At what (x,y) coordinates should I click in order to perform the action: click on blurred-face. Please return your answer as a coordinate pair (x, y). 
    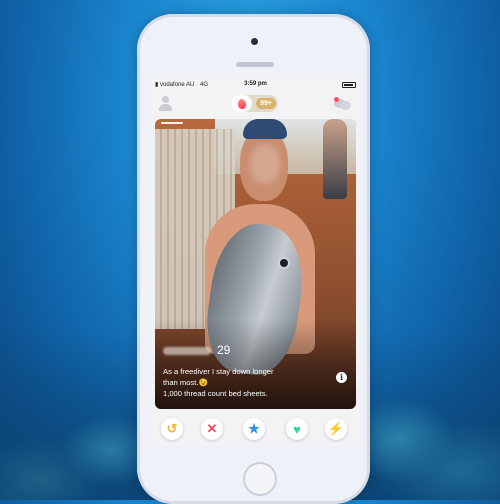
    Looking at the image, I should click on (265, 164).